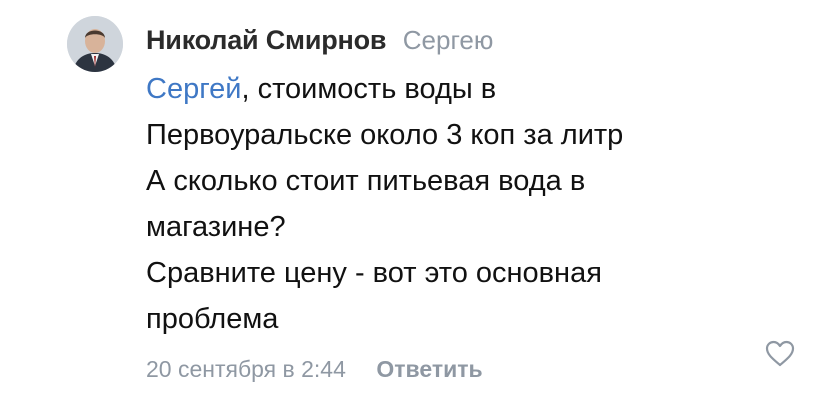 The height and width of the screenshot is (410, 817). What do you see at coordinates (369, 89) in the screenshot?
I see `text-line-segment: , стоимость воды в` at bounding box center [369, 89].